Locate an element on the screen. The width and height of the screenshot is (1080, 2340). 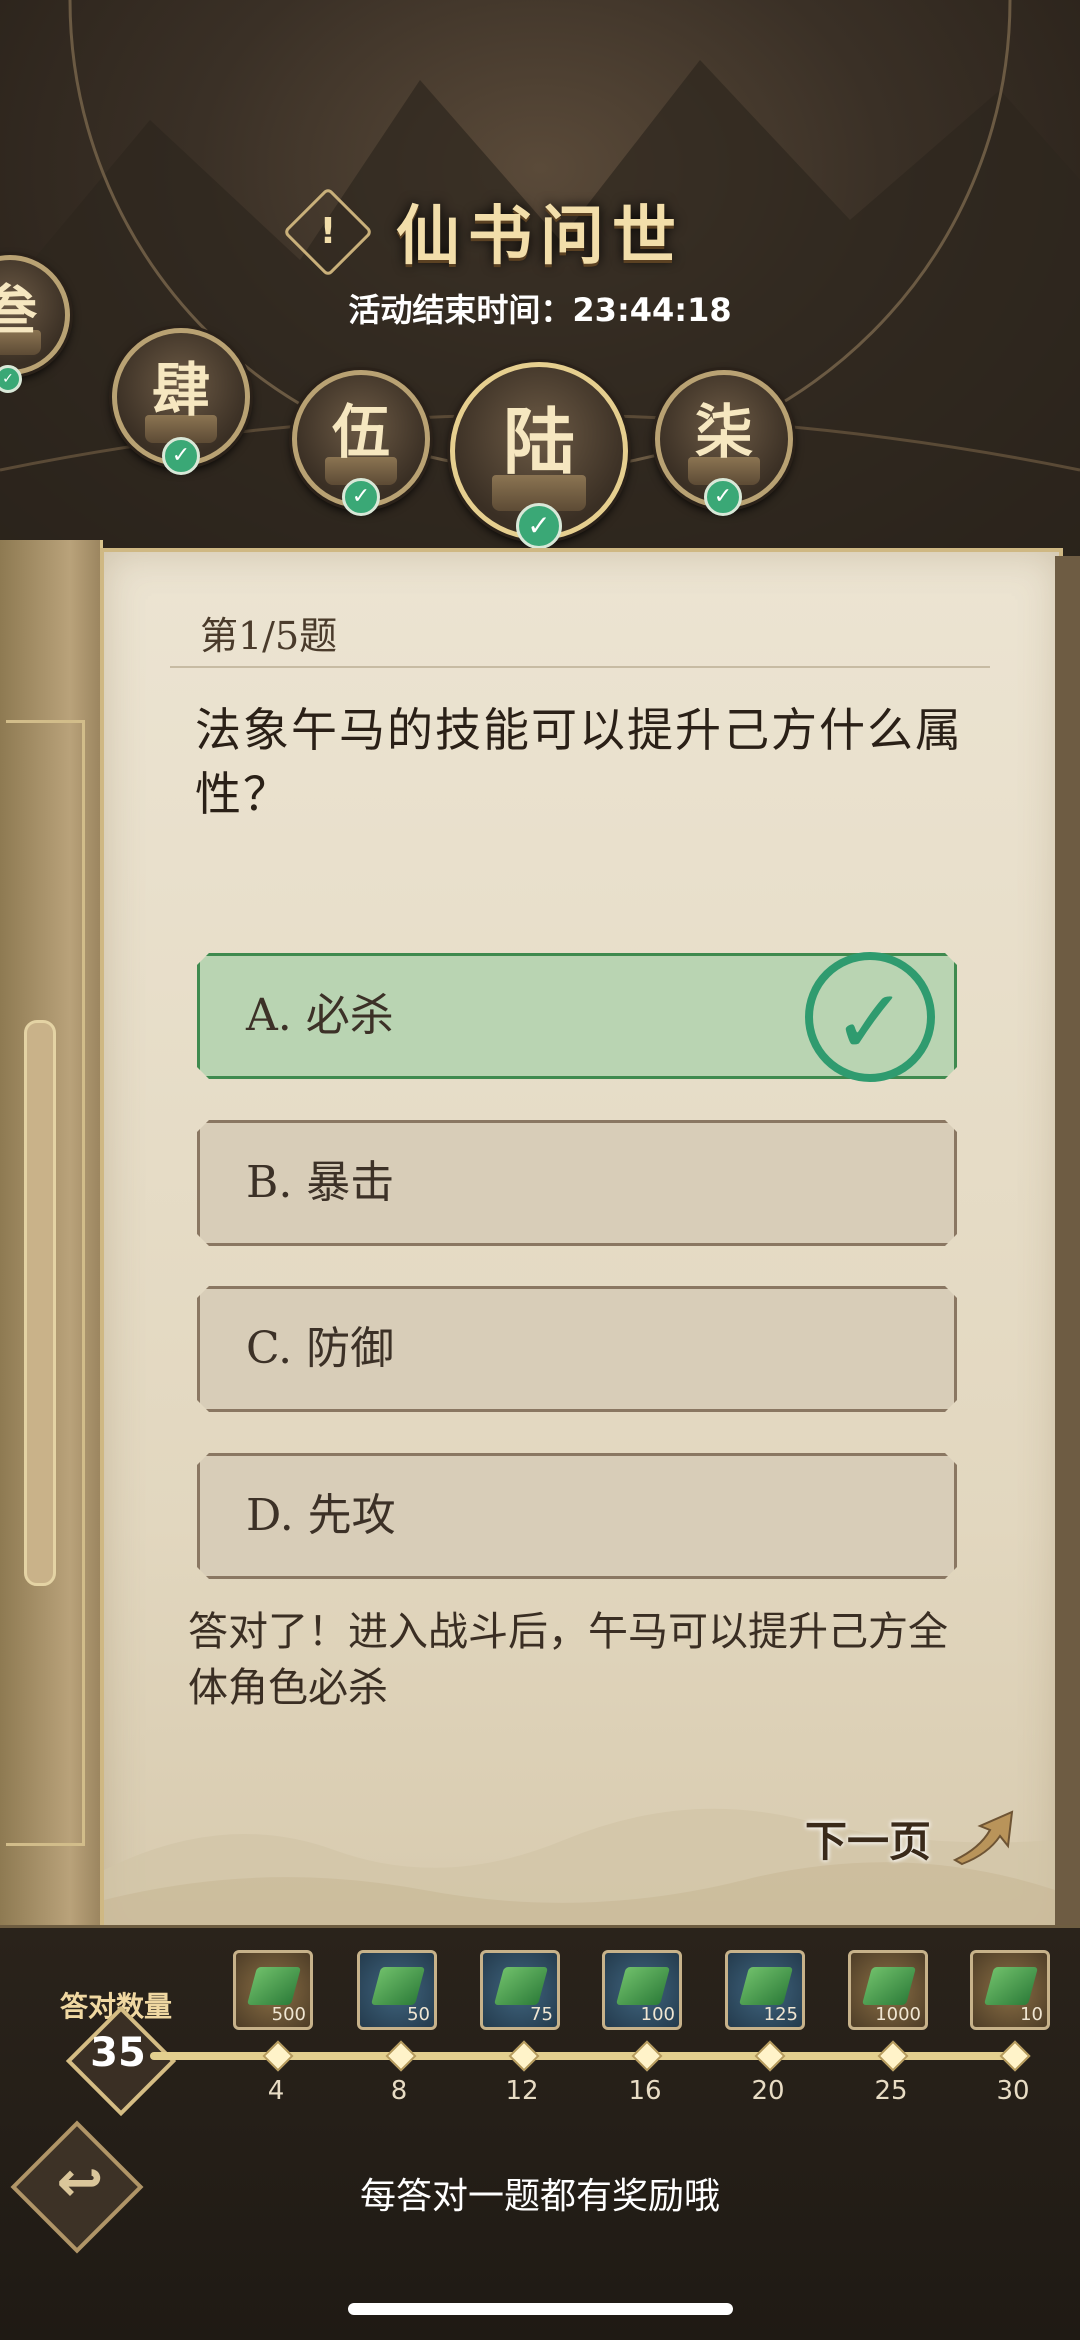
reward-20: 125 is located at coordinates (765, 1990).